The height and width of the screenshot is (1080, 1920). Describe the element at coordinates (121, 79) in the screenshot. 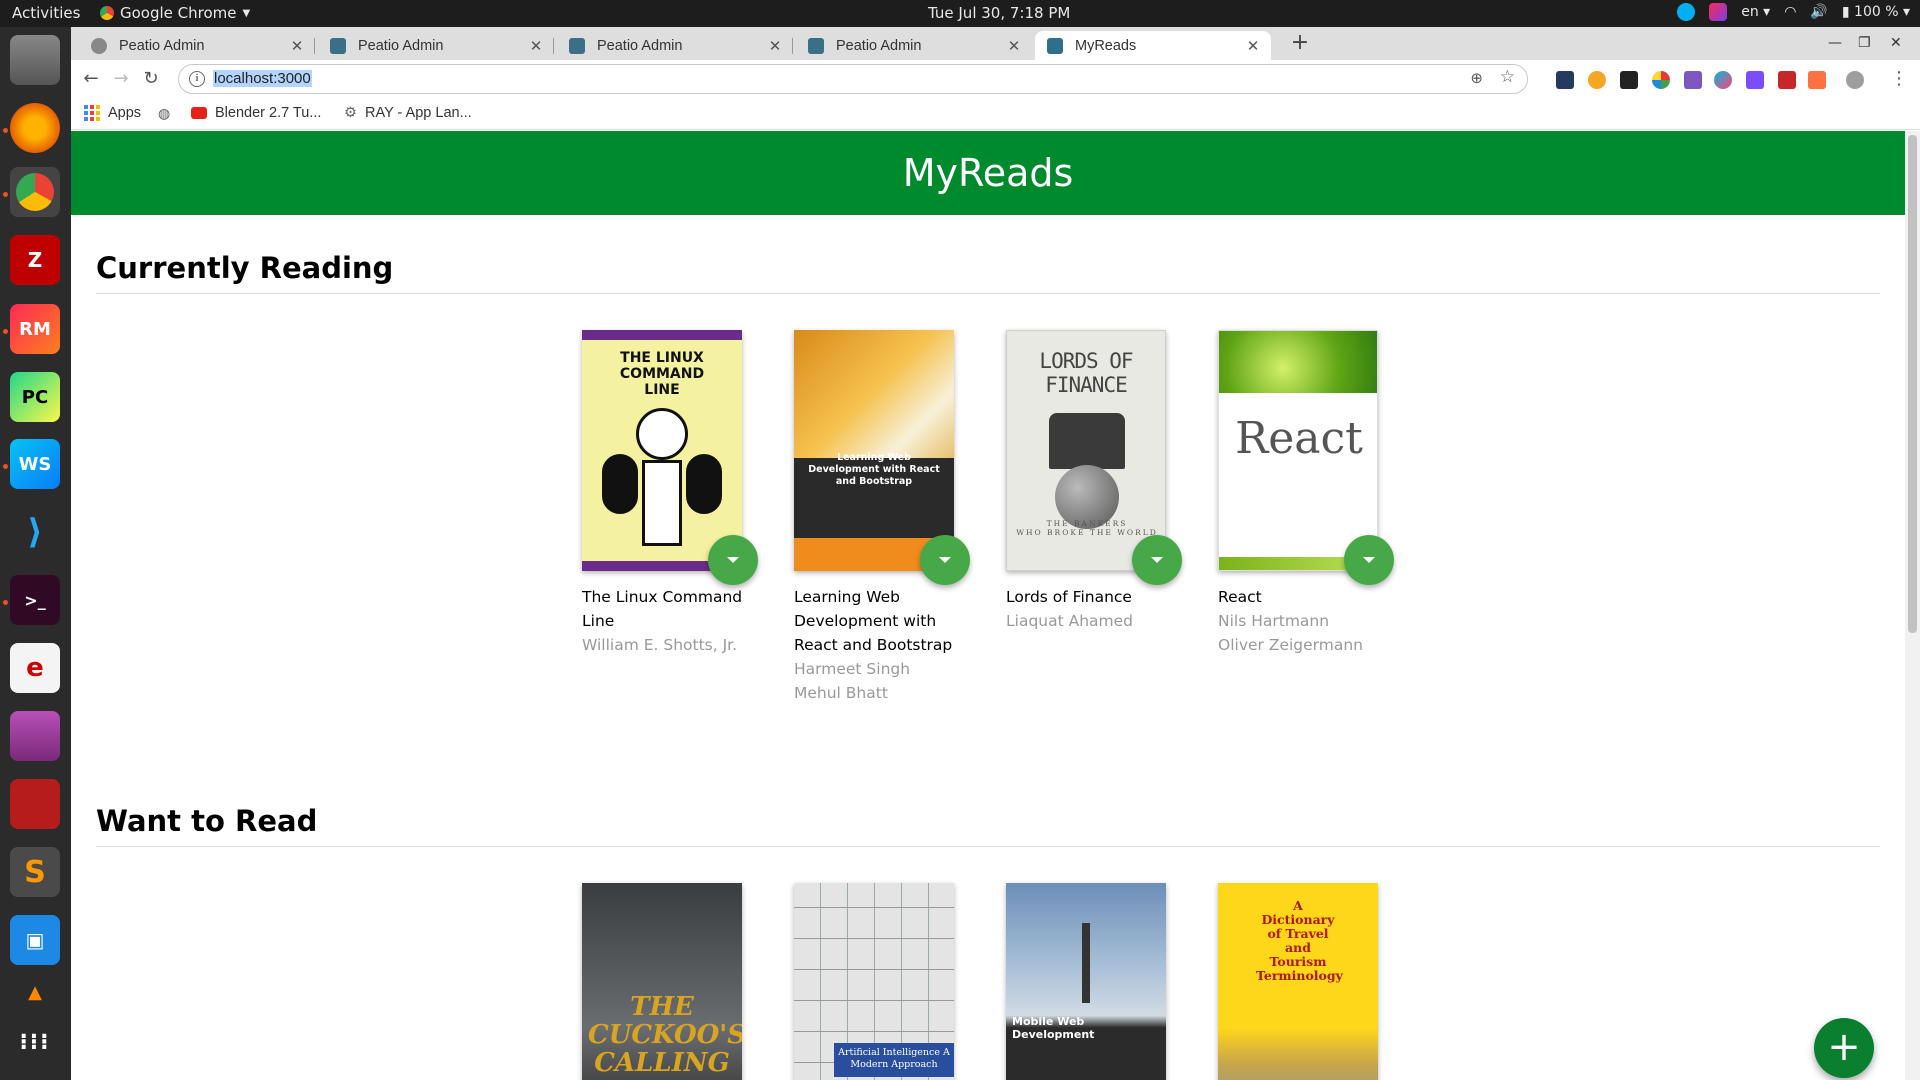

I see `forward-button: →` at that location.